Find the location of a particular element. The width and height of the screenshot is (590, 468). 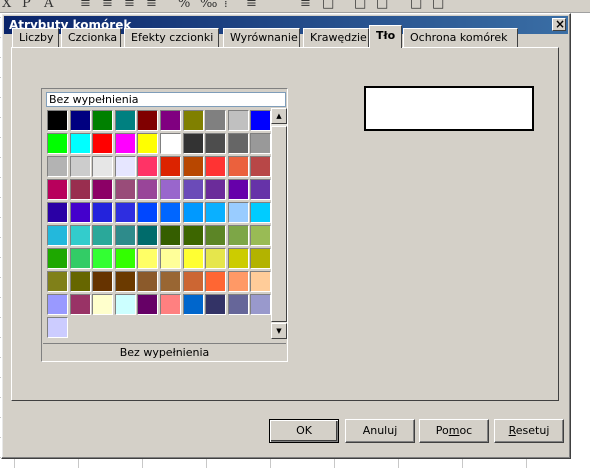

tab-borders: Krawędzie is located at coordinates (336, 37).